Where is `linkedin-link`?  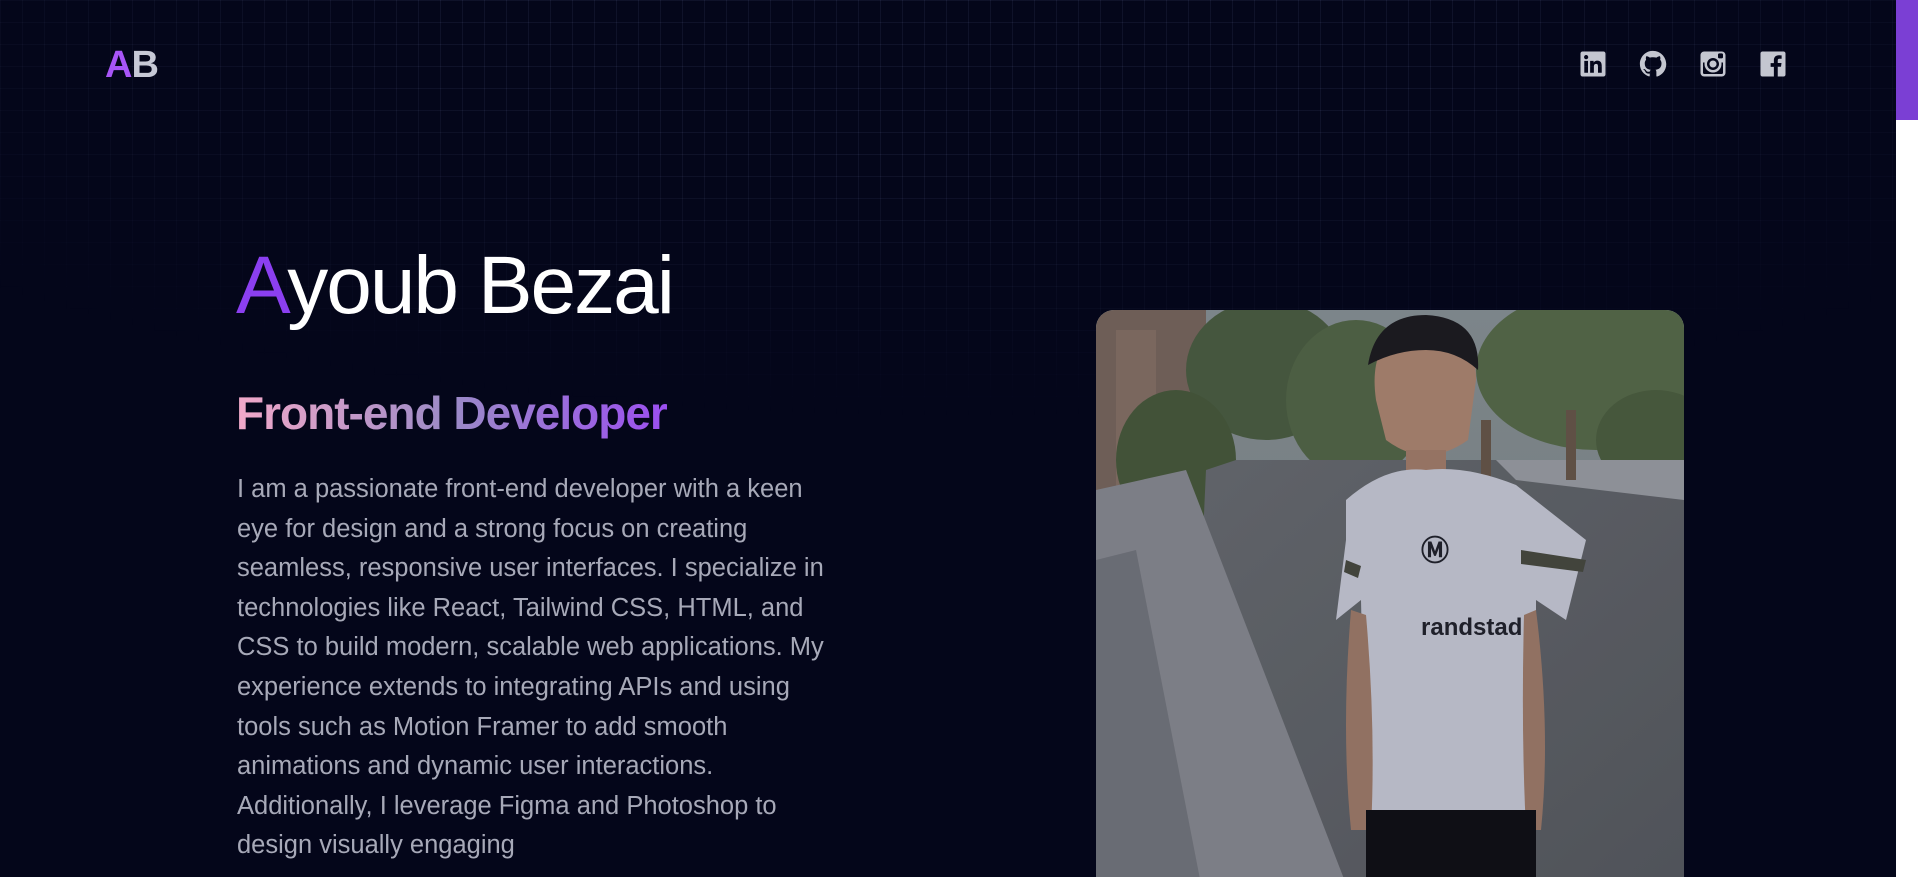
linkedin-link is located at coordinates (1593, 64).